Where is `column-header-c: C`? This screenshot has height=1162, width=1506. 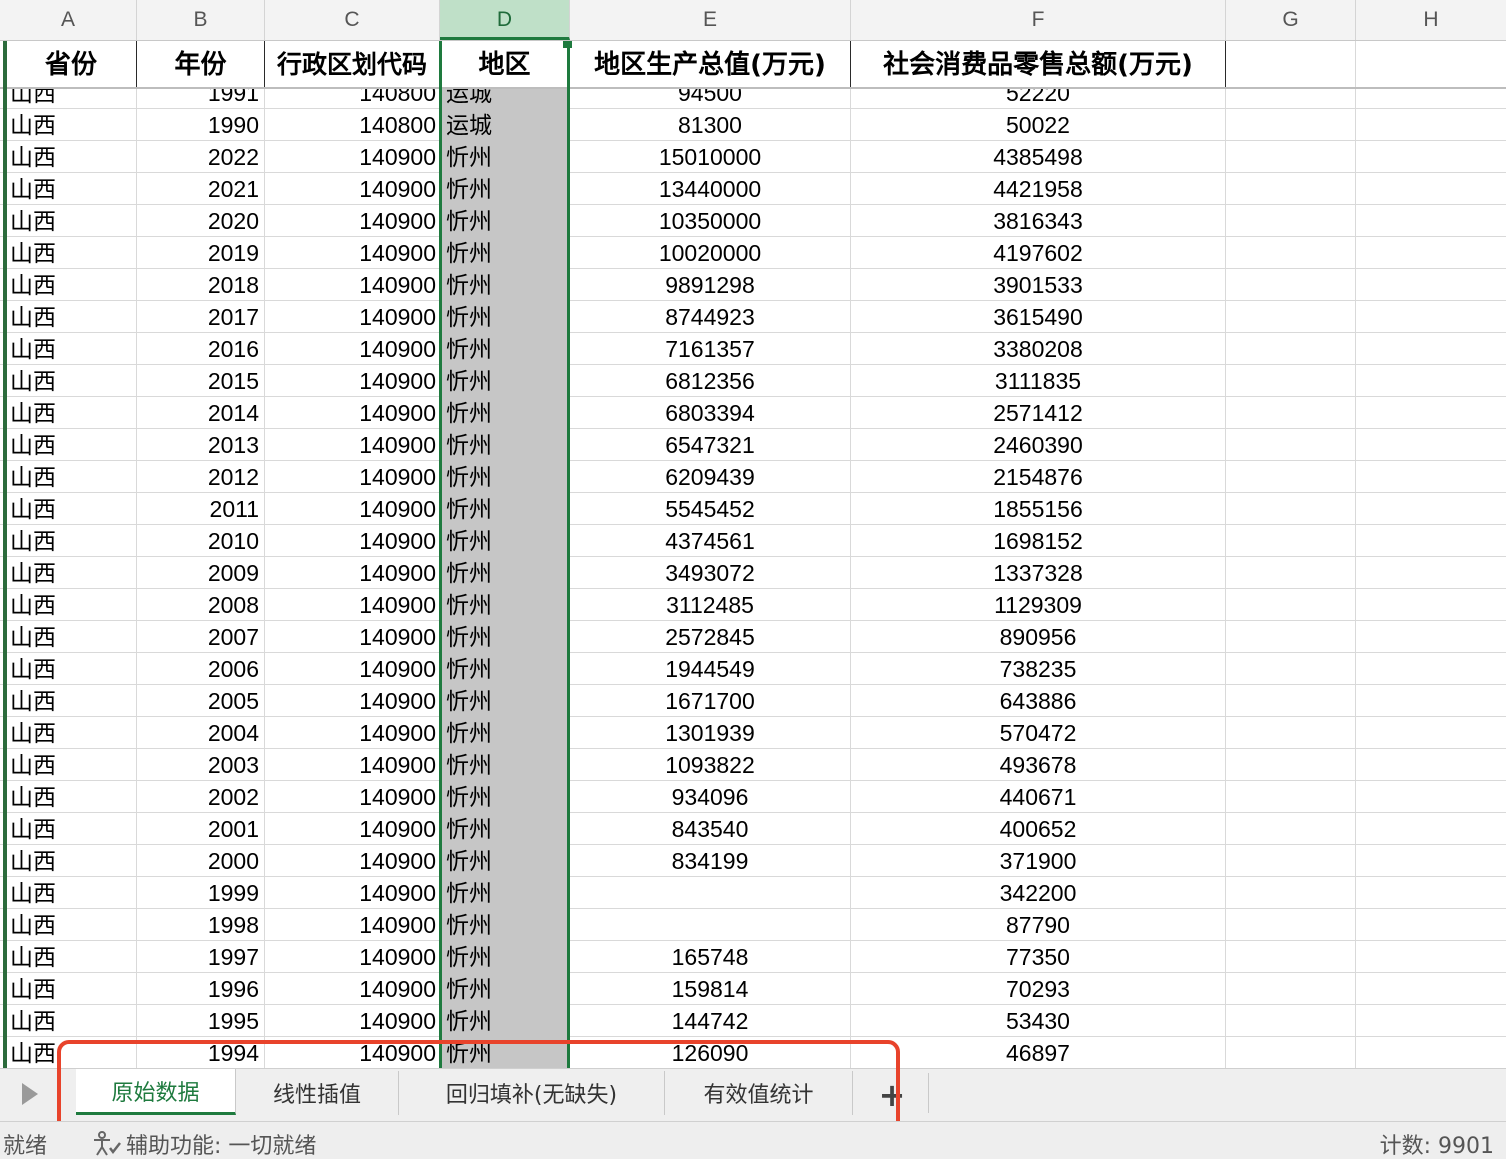
column-header-c: C is located at coordinates (352, 20).